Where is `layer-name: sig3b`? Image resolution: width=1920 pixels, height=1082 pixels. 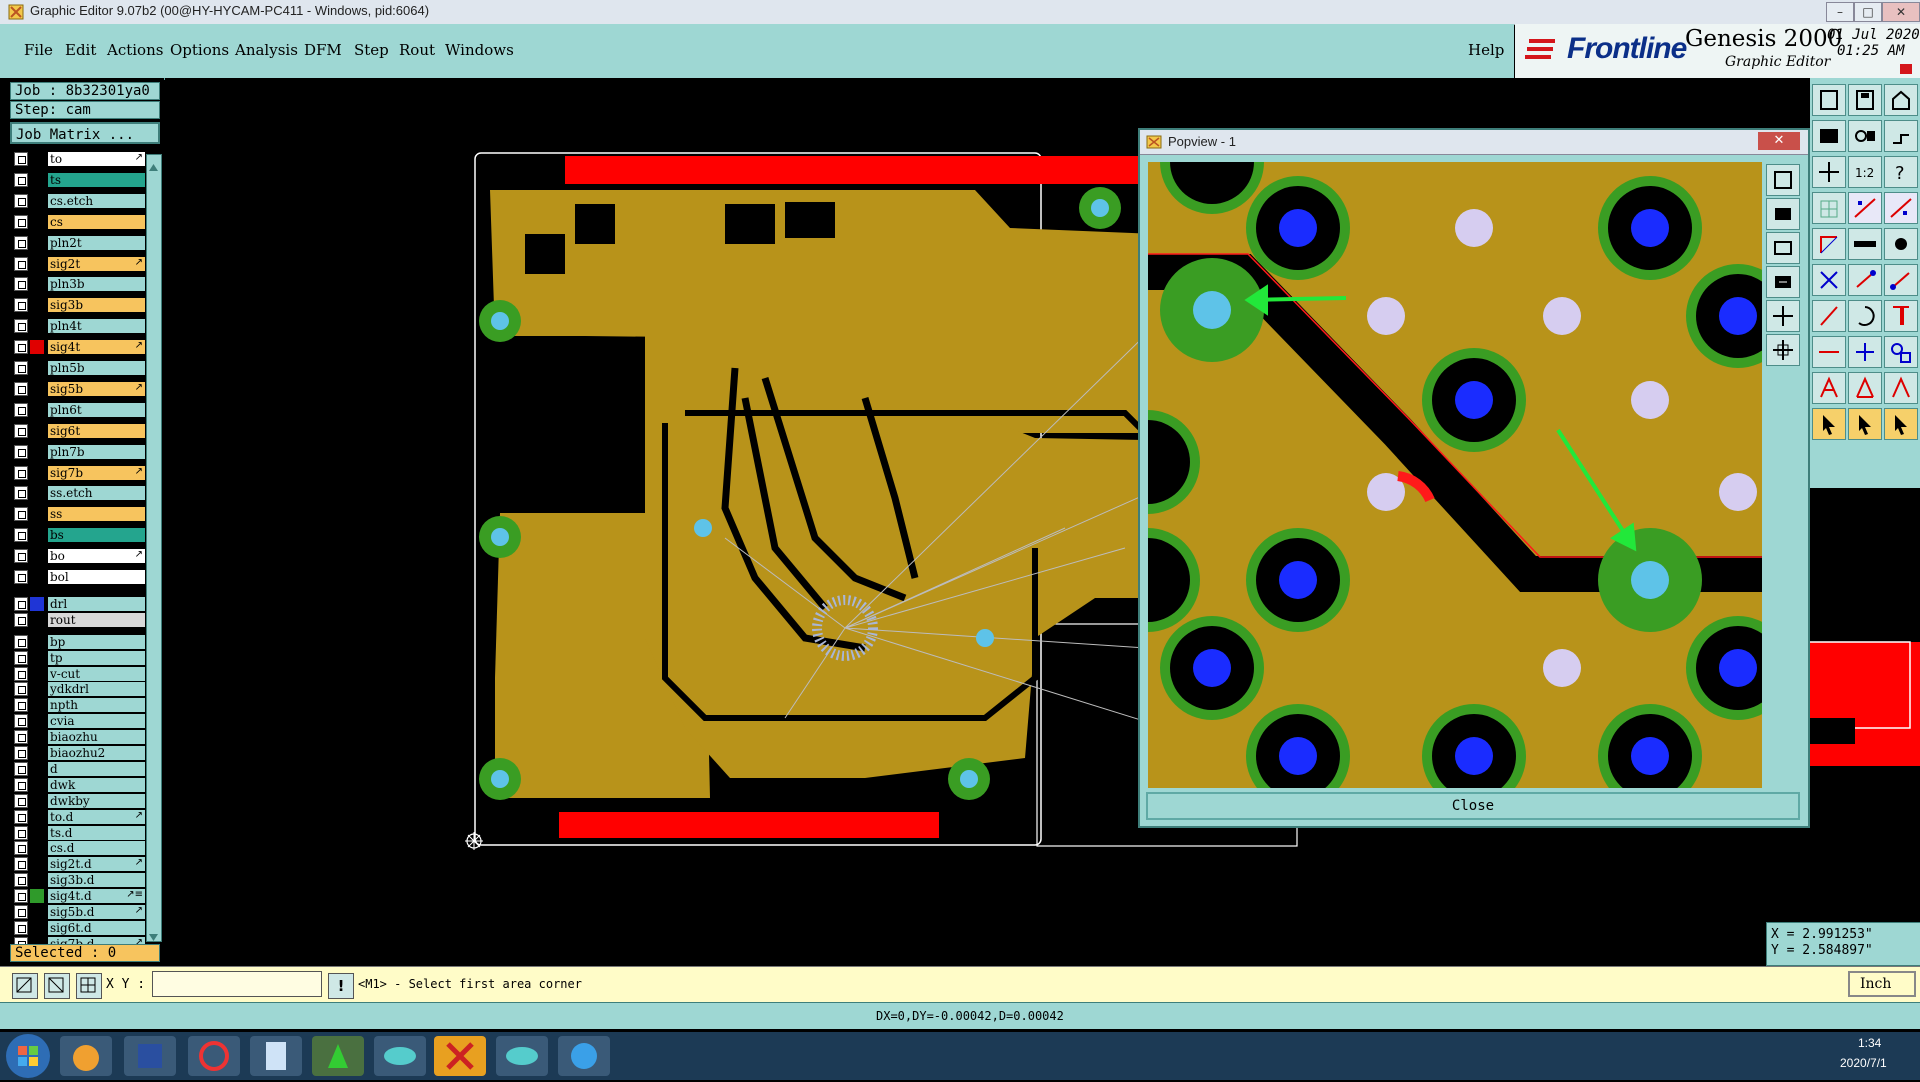
layer-name: sig3b is located at coordinates (96, 305).